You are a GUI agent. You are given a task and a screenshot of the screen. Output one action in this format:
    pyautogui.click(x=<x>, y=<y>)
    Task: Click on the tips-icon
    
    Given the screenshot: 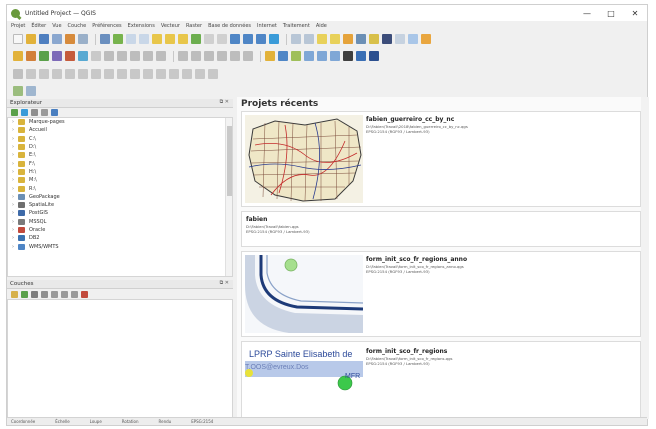 What is the action you would take?
    pyautogui.click(x=426, y=39)
    